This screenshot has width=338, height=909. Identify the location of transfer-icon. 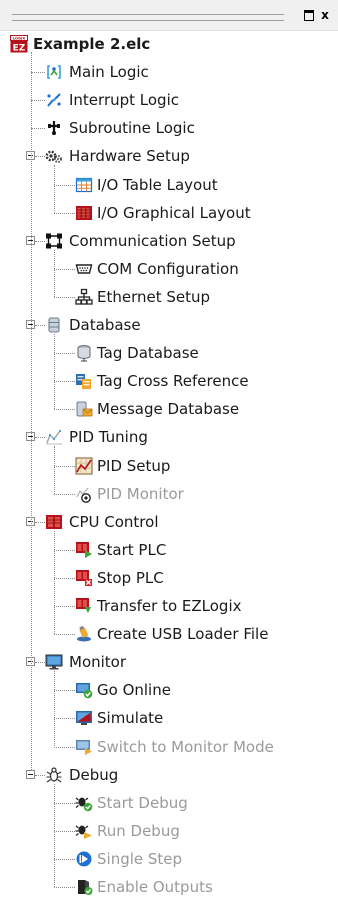
(84, 606).